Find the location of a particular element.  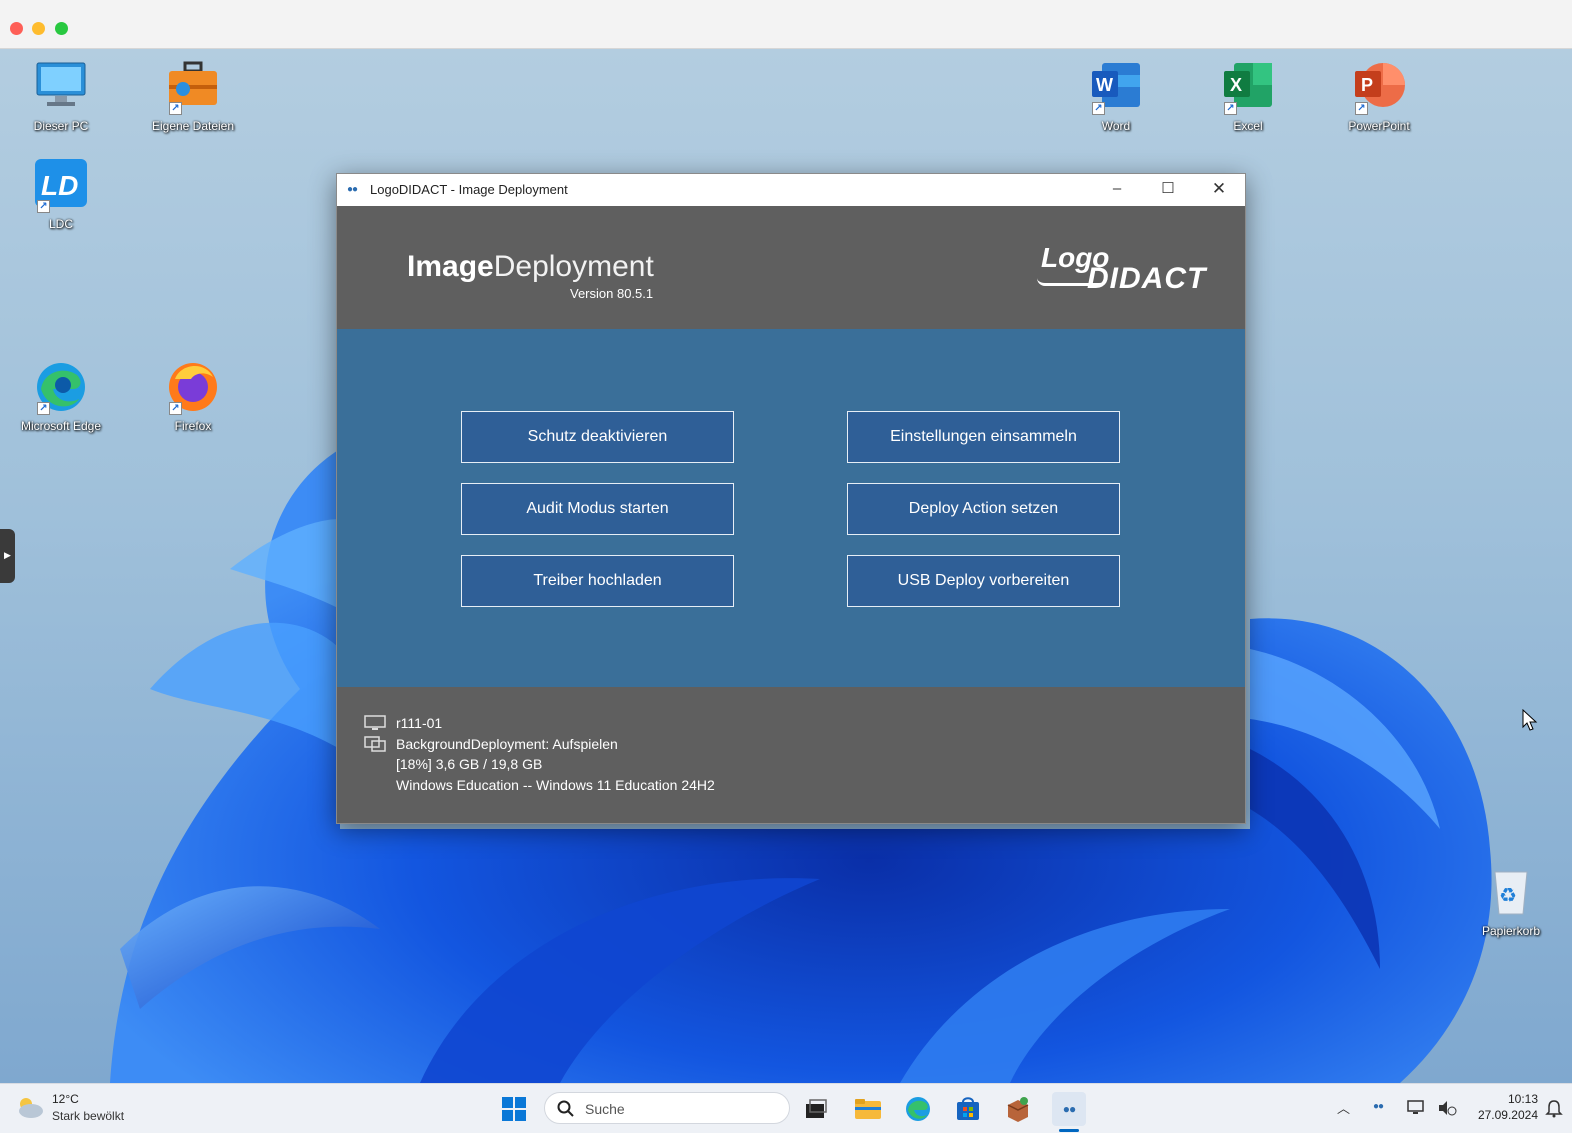

windows-logo-icon is located at coordinates (514, 1109).